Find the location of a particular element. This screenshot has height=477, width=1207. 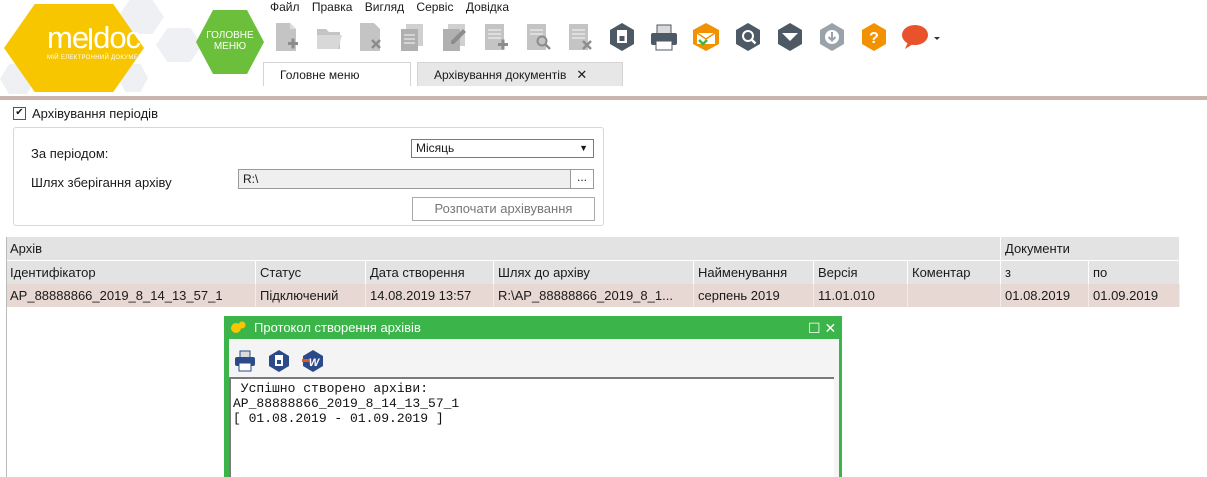

tab-archiving: Архівування документів ✕ is located at coordinates (520, 74).